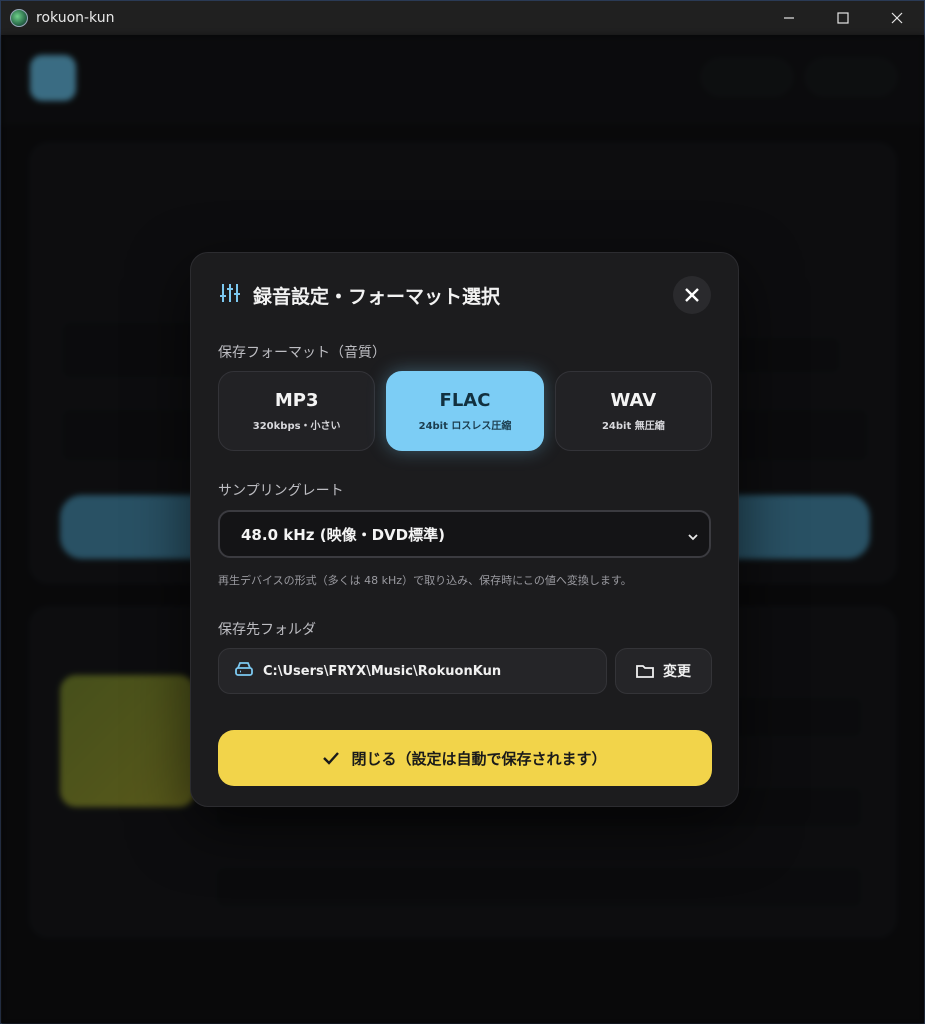  What do you see at coordinates (343, 534) in the screenshot?
I see `sample-rate-value: 48.0 kHz (映像・DVD標準)` at bounding box center [343, 534].